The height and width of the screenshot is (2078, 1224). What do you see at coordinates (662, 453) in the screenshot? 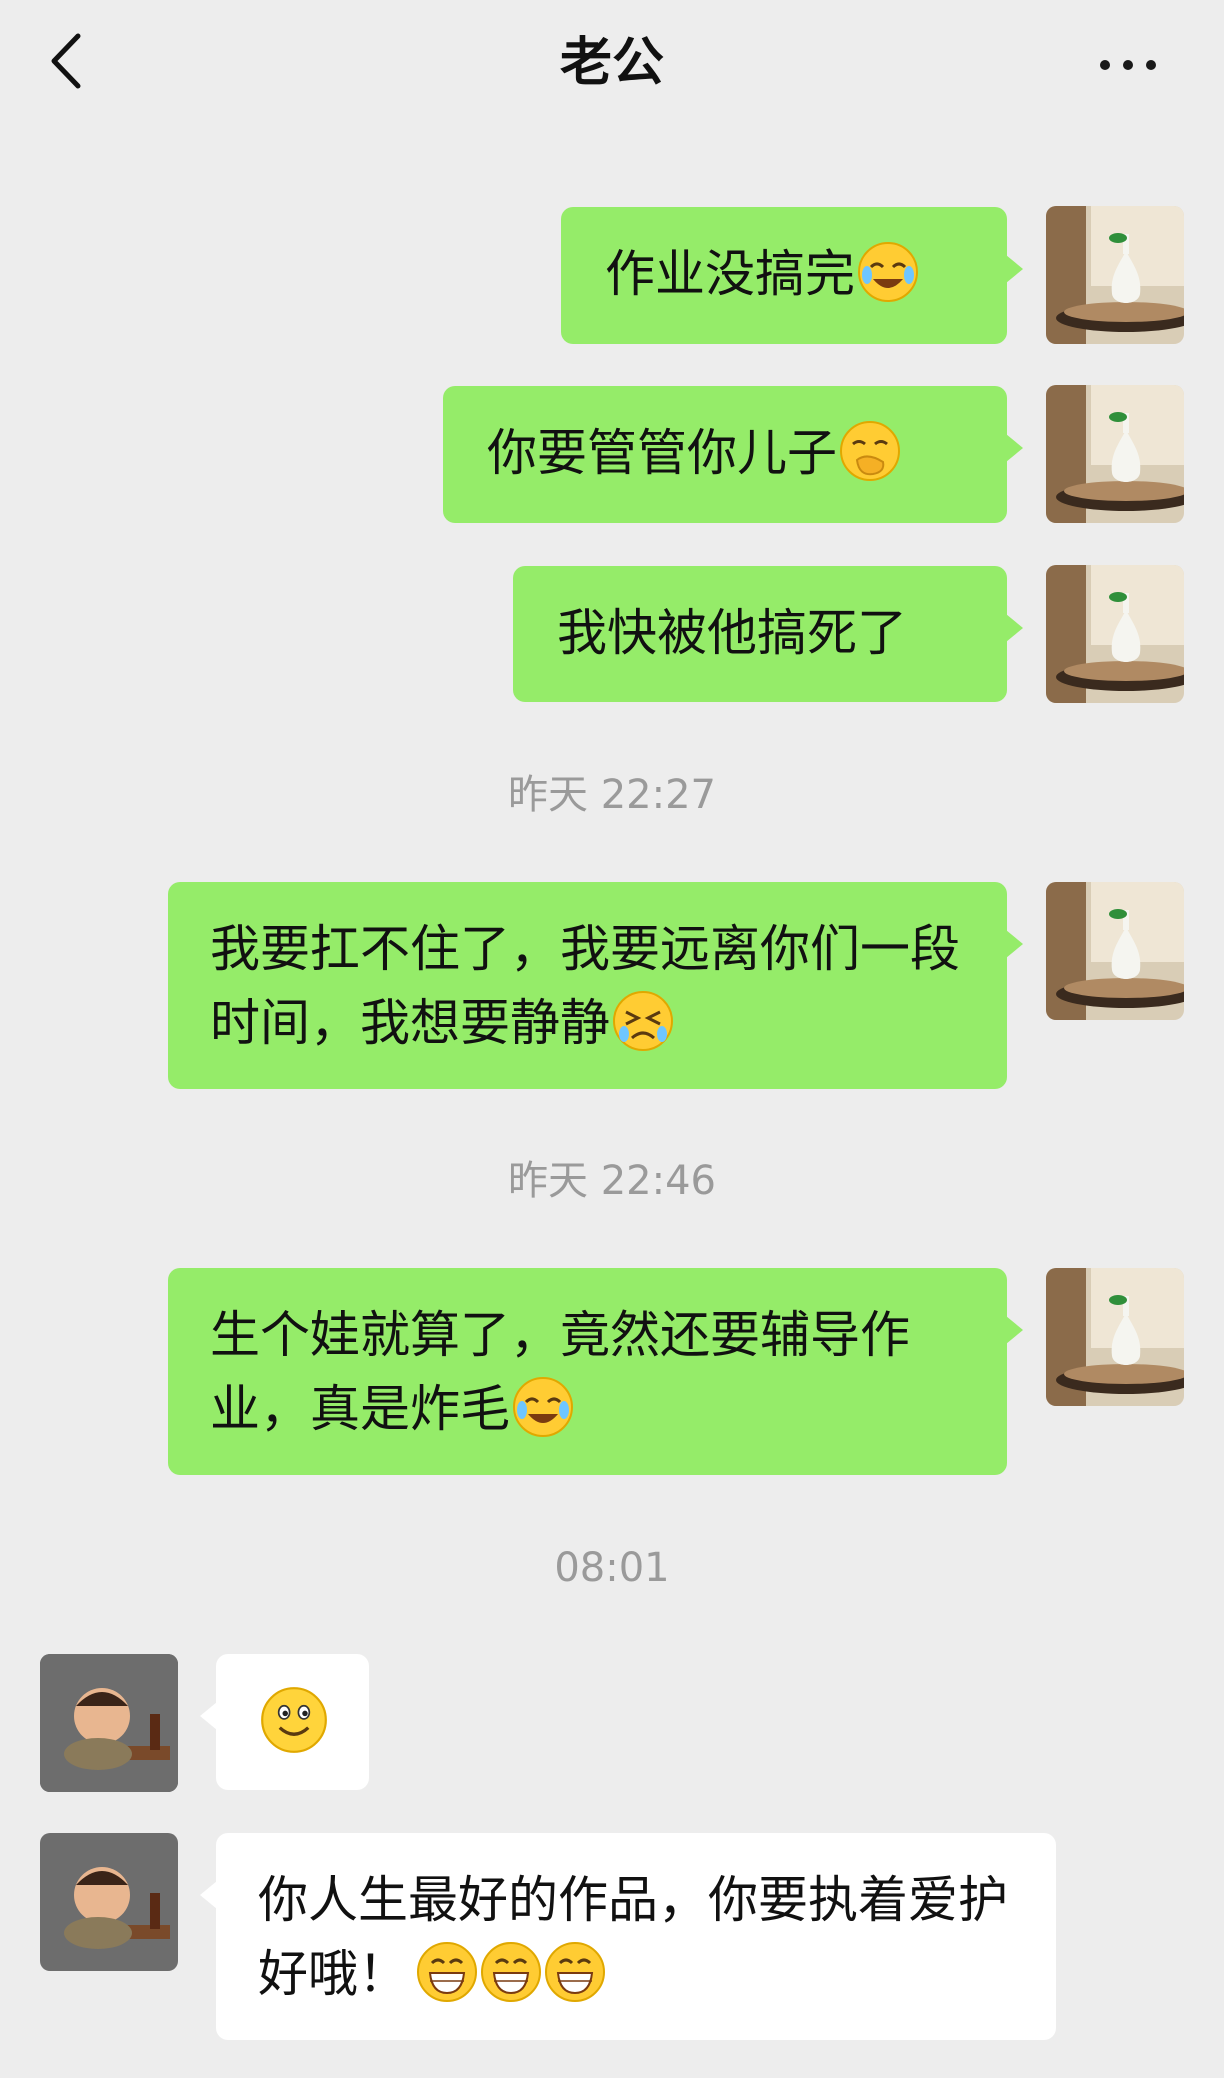
I see `message-text: 你要管管你儿子` at bounding box center [662, 453].